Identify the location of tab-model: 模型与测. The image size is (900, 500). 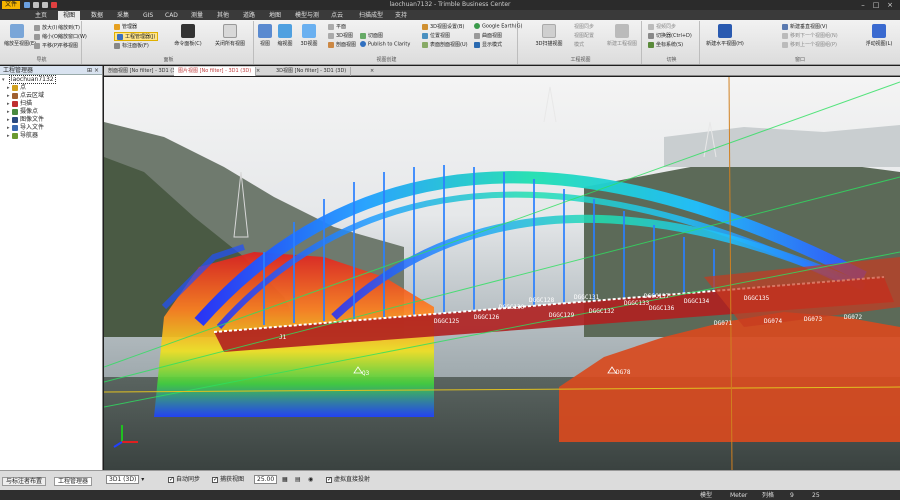
(307, 15).